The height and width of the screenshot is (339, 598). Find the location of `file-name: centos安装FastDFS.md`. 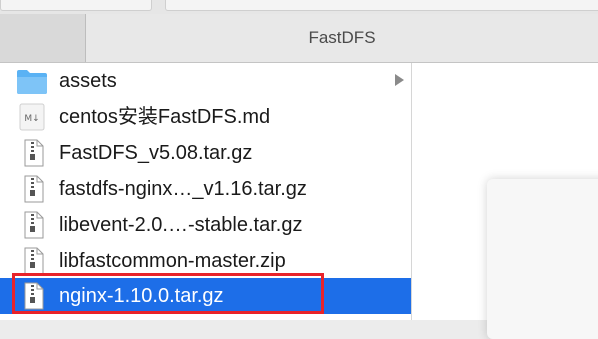

file-name: centos安装FastDFS.md is located at coordinates (165, 117).